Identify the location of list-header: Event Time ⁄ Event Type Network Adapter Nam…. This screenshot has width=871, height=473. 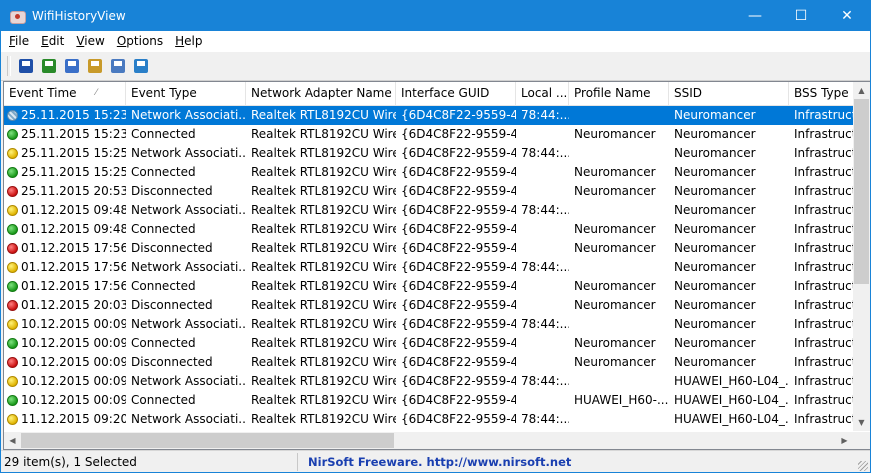
(430, 94).